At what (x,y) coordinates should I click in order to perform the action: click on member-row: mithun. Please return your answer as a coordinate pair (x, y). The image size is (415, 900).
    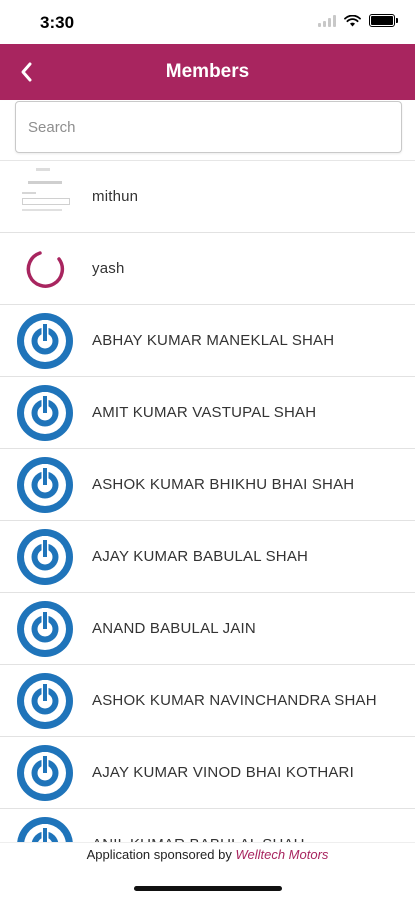
    Looking at the image, I should click on (207, 197).